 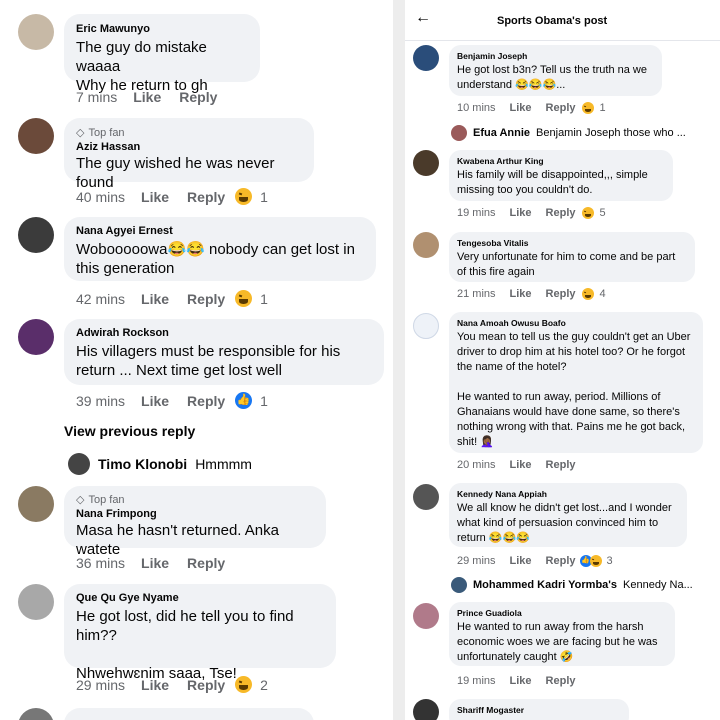 What do you see at coordinates (562, 613) in the screenshot?
I see `commenter-name: Prince Guadiola` at bounding box center [562, 613].